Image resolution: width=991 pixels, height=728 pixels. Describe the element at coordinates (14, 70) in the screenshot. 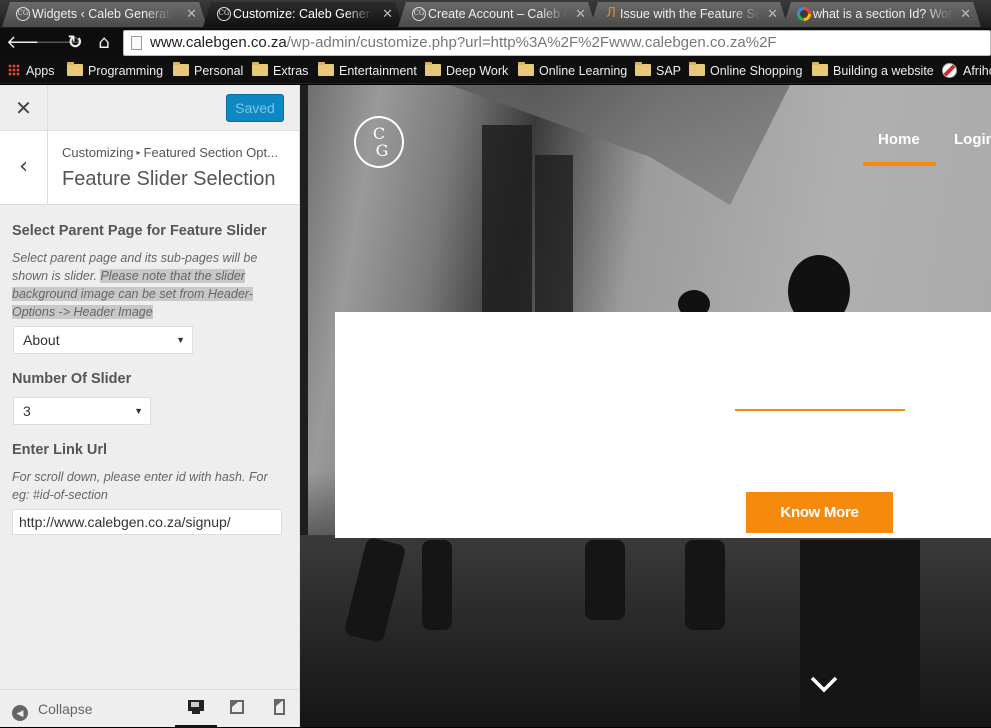

I see `apps-grid-icon` at that location.